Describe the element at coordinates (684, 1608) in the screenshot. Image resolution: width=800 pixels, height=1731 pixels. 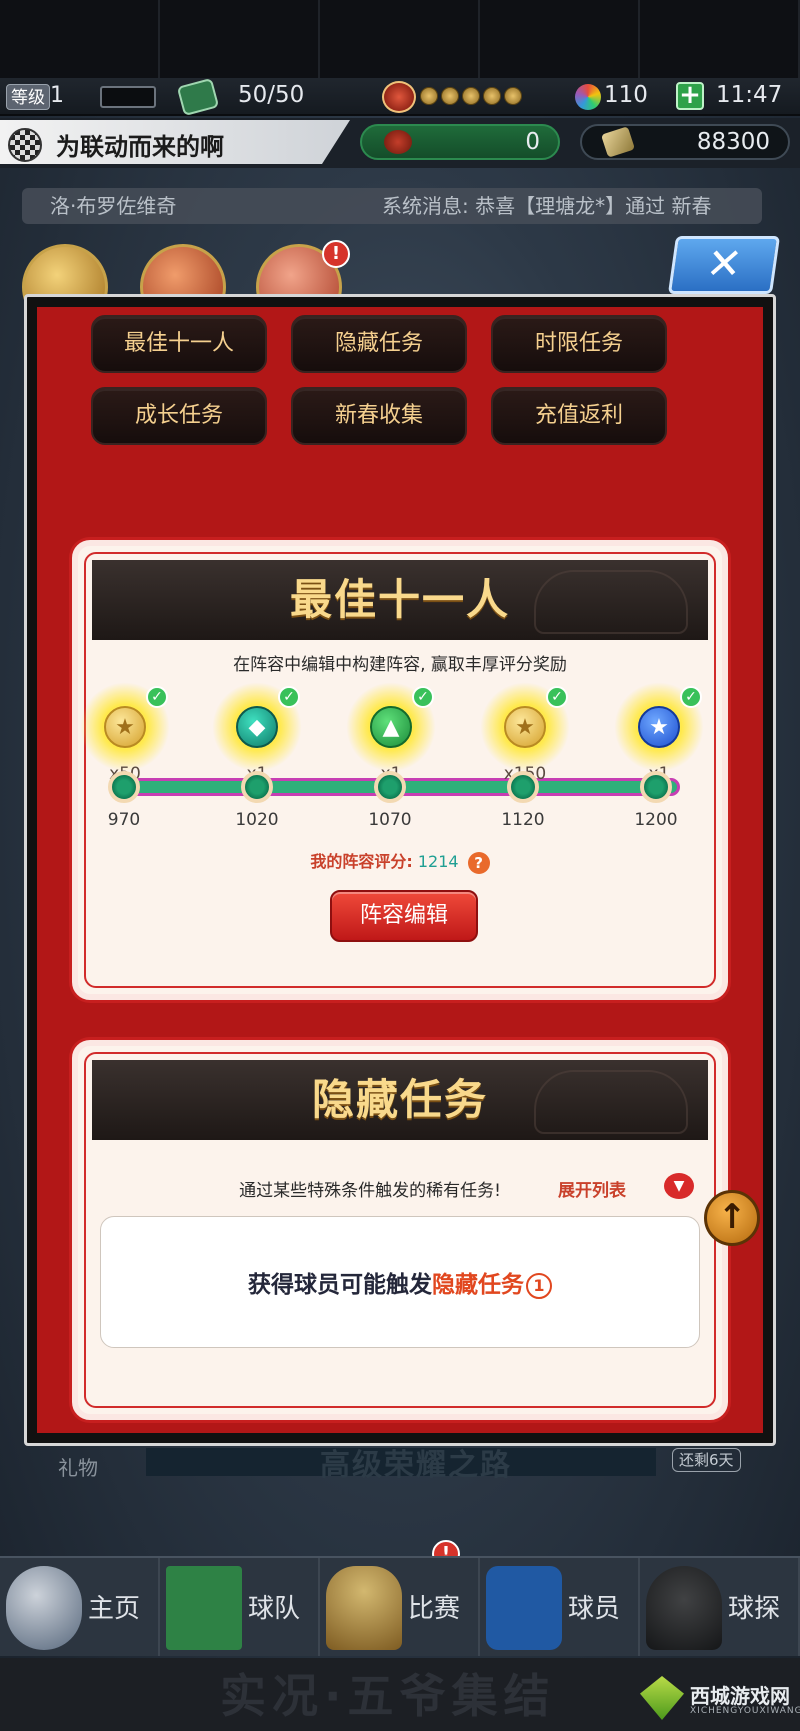
I see `cap-icon` at that location.